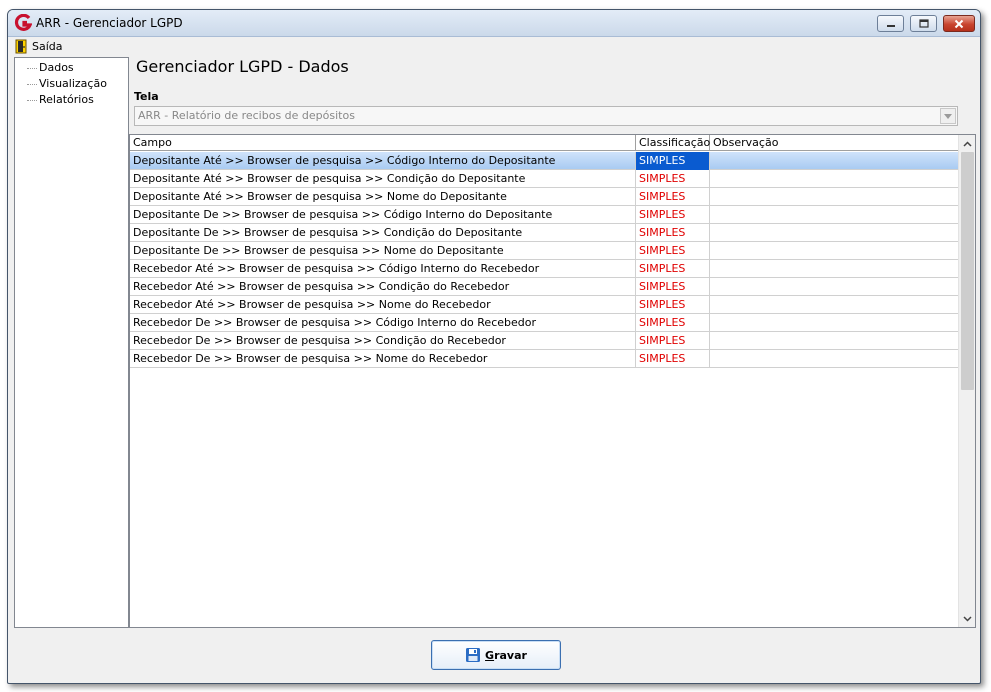 This screenshot has height=692, width=991. Describe the element at coordinates (673, 143) in the screenshot. I see `column-header-classificacao: Classificação` at that location.